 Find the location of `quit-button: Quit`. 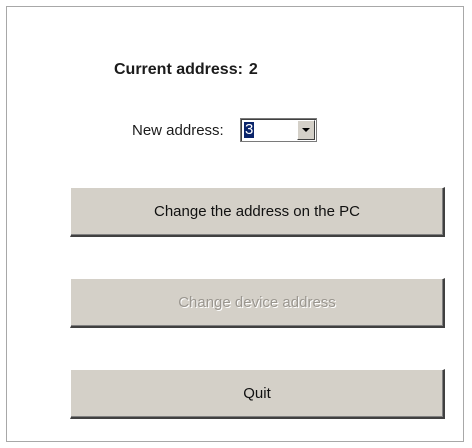

quit-button: Quit is located at coordinates (257, 394).